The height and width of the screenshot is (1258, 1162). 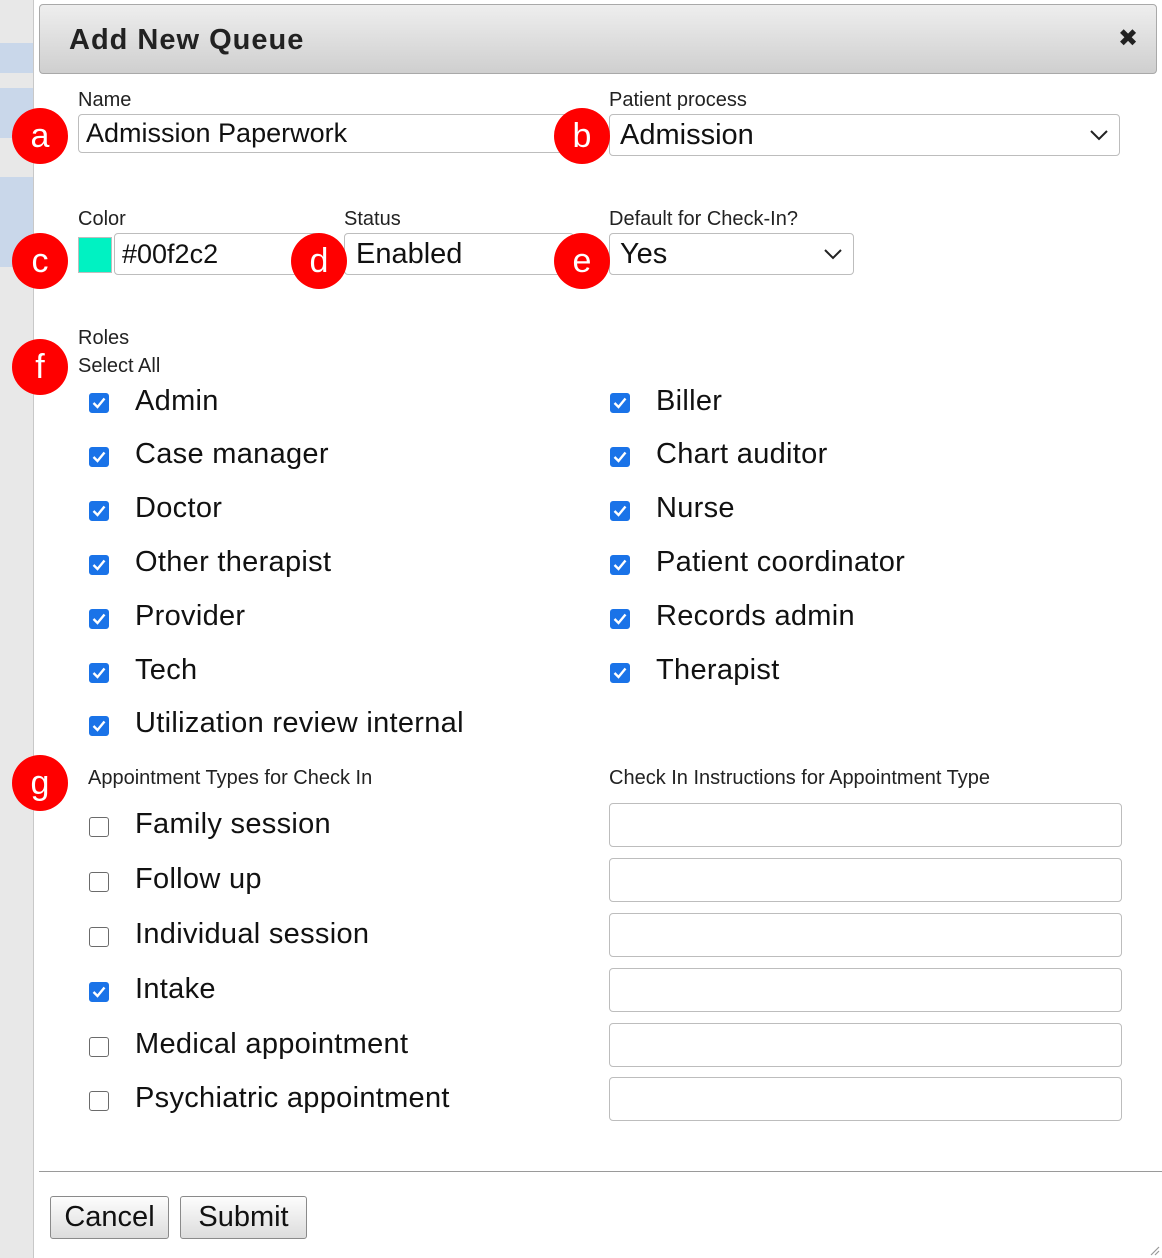 I want to click on color-hex-input: #00f2c2, so click(x=216, y=254).